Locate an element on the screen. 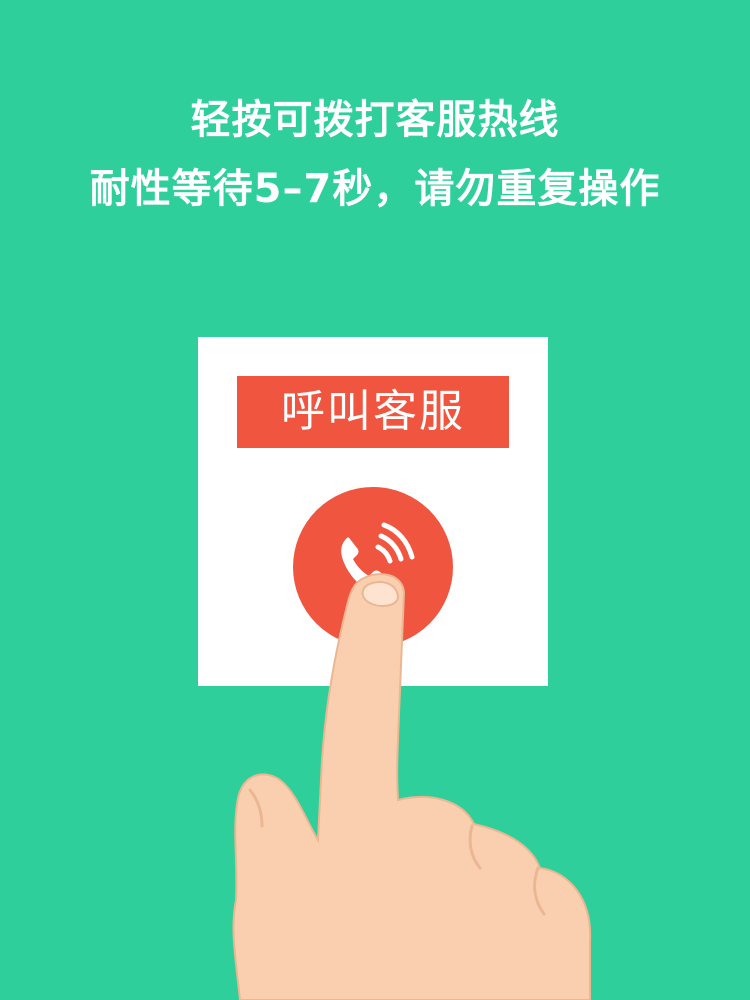 The height and width of the screenshot is (1000, 750). phone-icon is located at coordinates (378, 558).